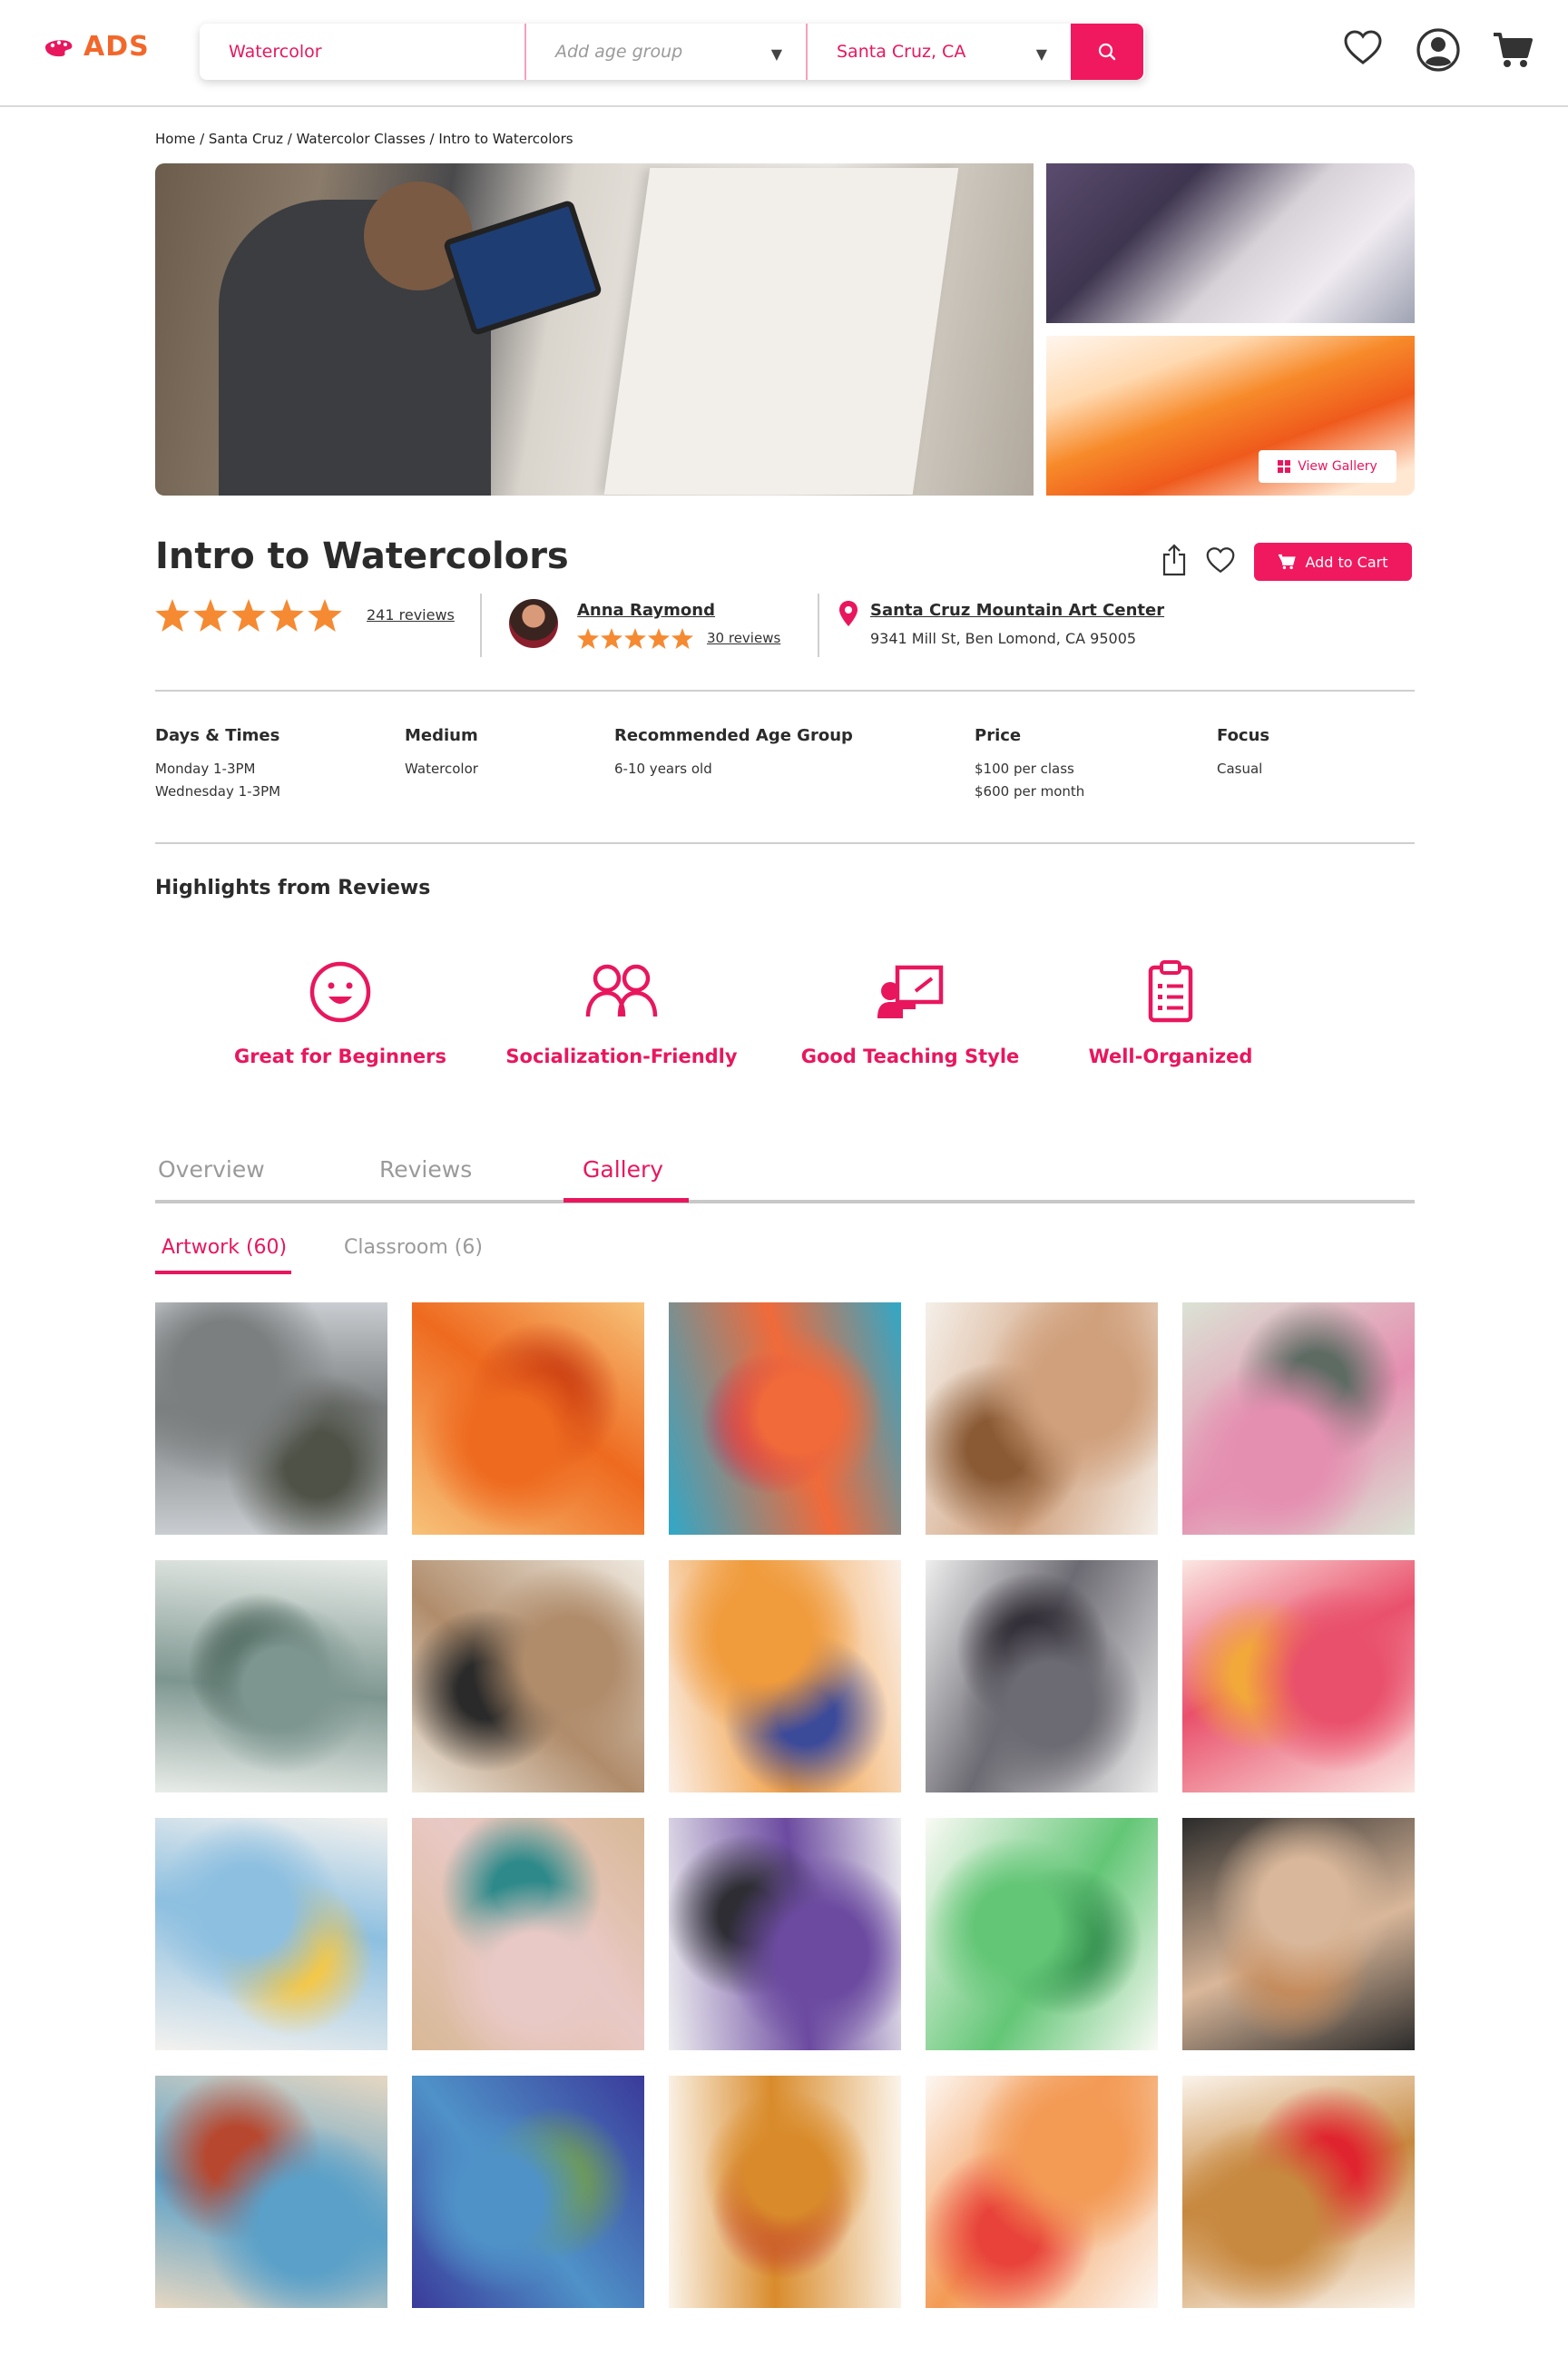  Describe the element at coordinates (1170, 1013) in the screenshot. I see `highlight-item: Well-Organized` at that location.